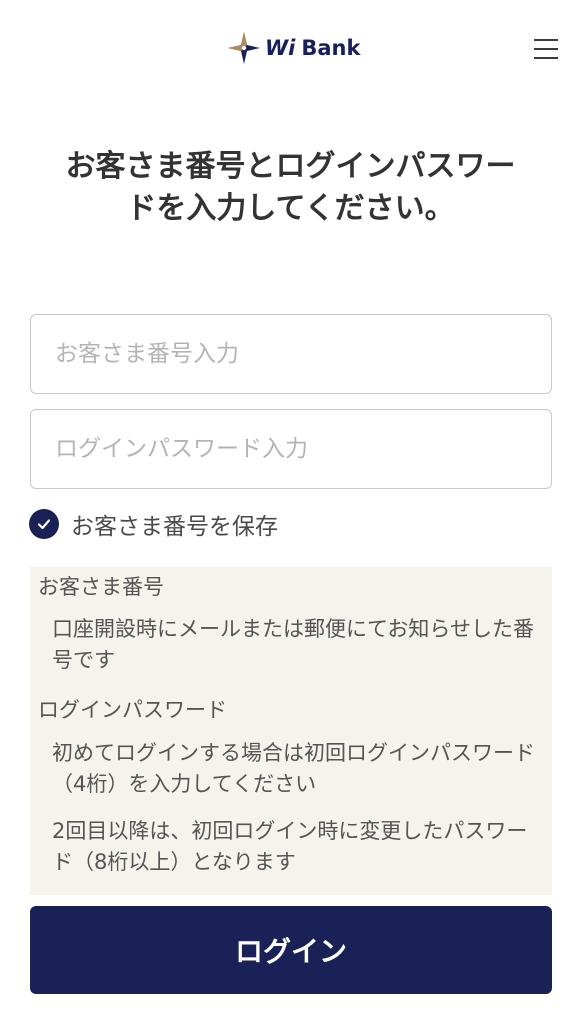 The height and width of the screenshot is (1024, 581). I want to click on login-button: ログイン, so click(291, 950).